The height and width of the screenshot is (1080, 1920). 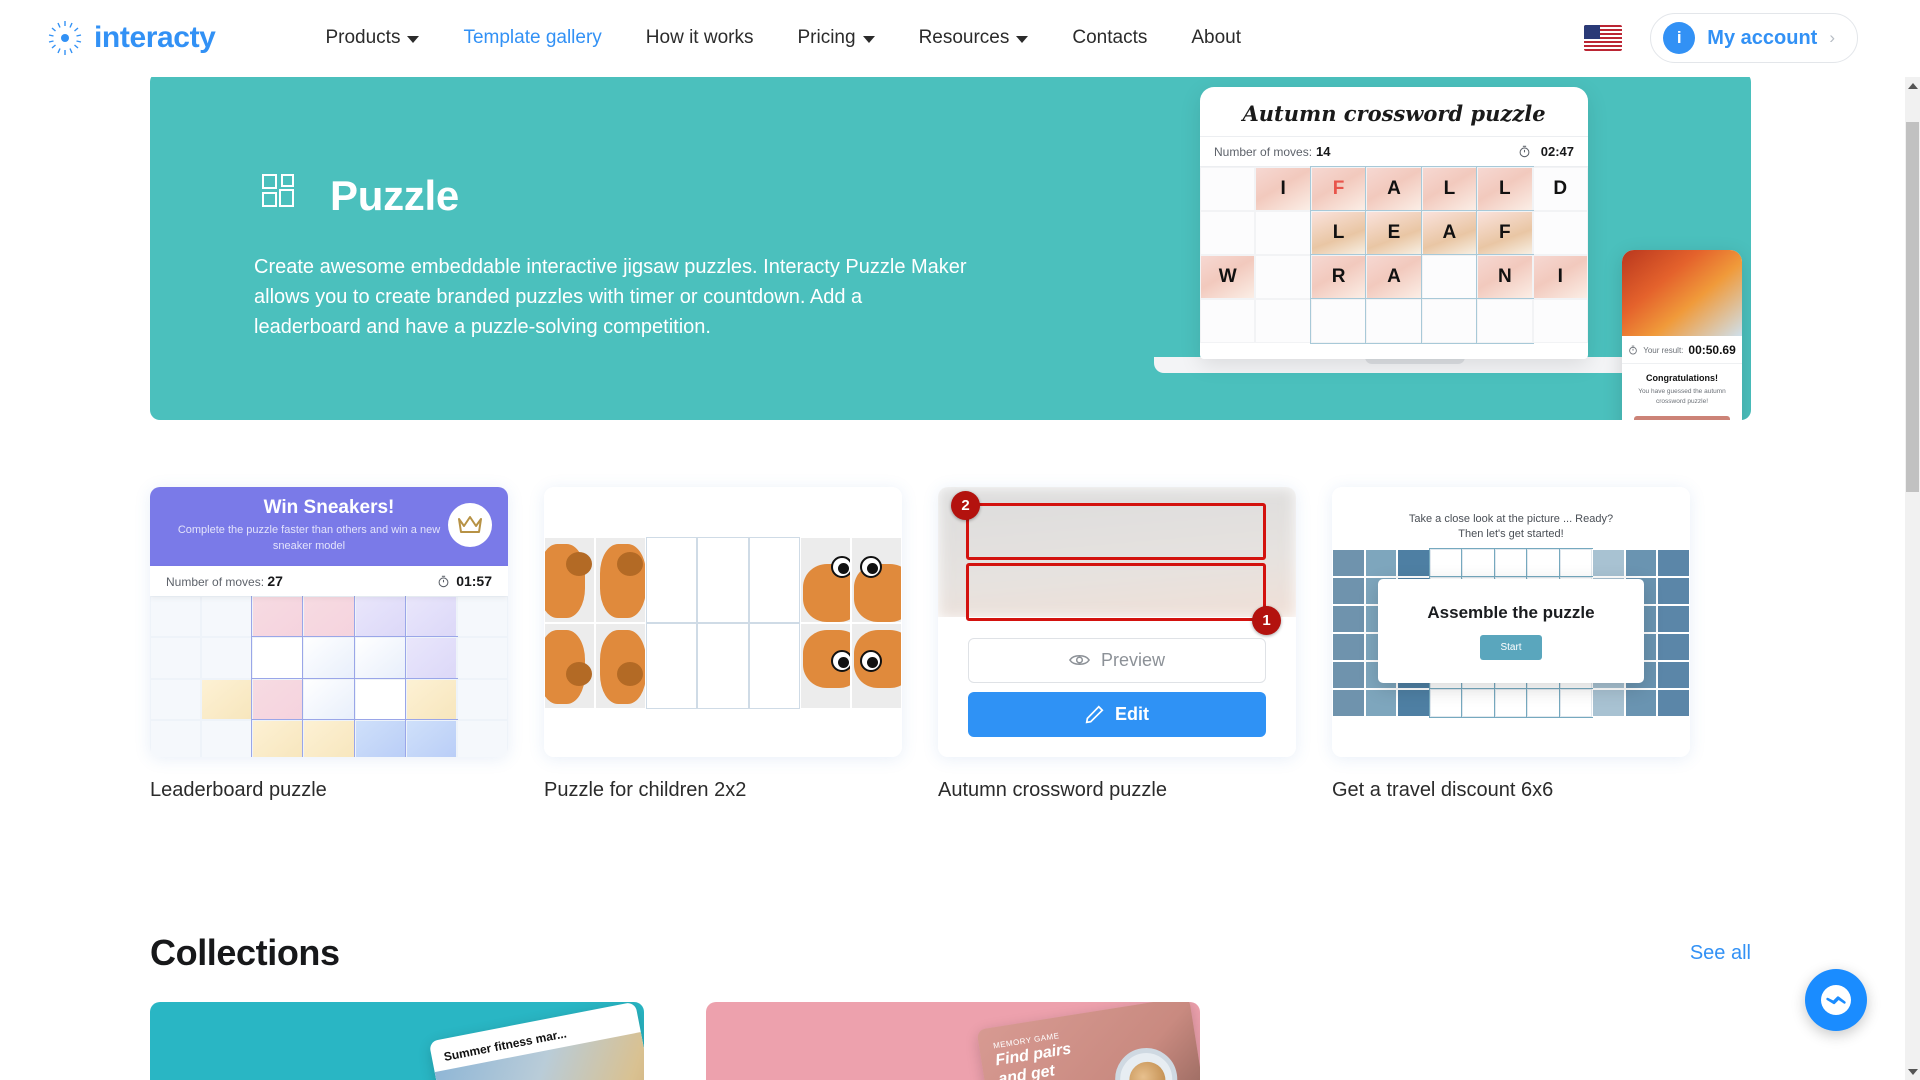 What do you see at coordinates (1394, 233) in the screenshot?
I see `crossword-cell: E` at bounding box center [1394, 233].